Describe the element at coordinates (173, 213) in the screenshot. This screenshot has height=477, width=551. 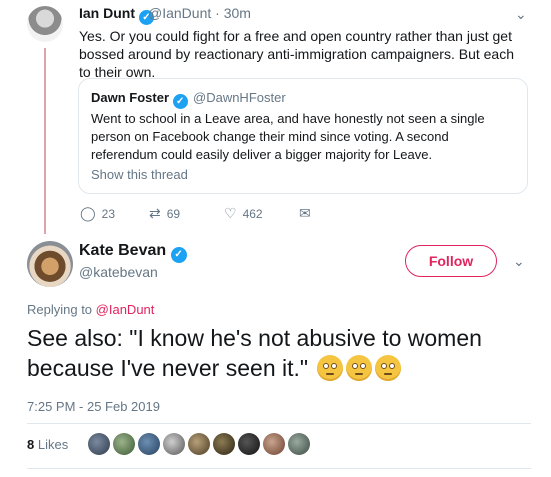
I see `retweet-count: 69` at that location.